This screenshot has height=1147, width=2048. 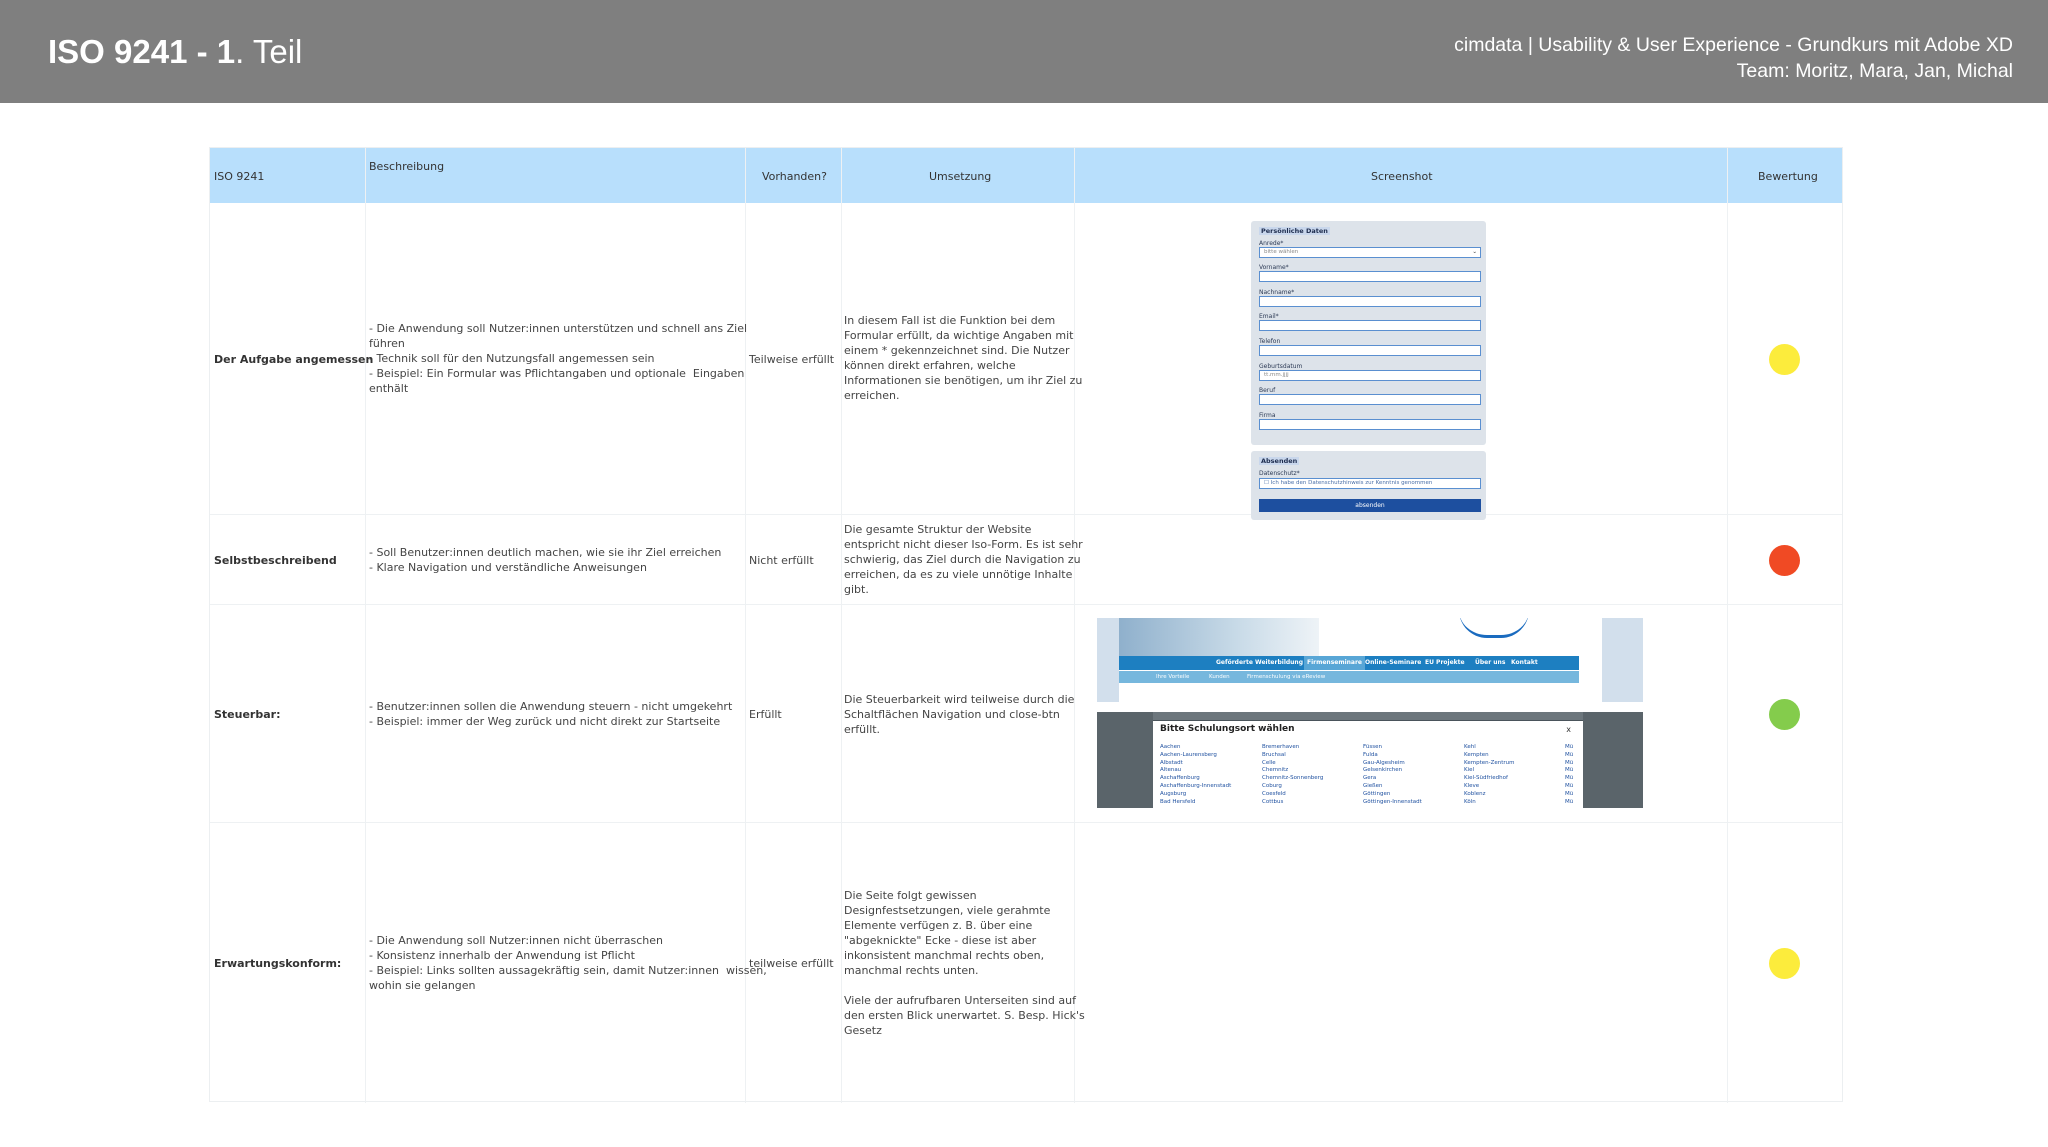 I want to click on column-header-implementation: Umsetzung, so click(x=960, y=176).